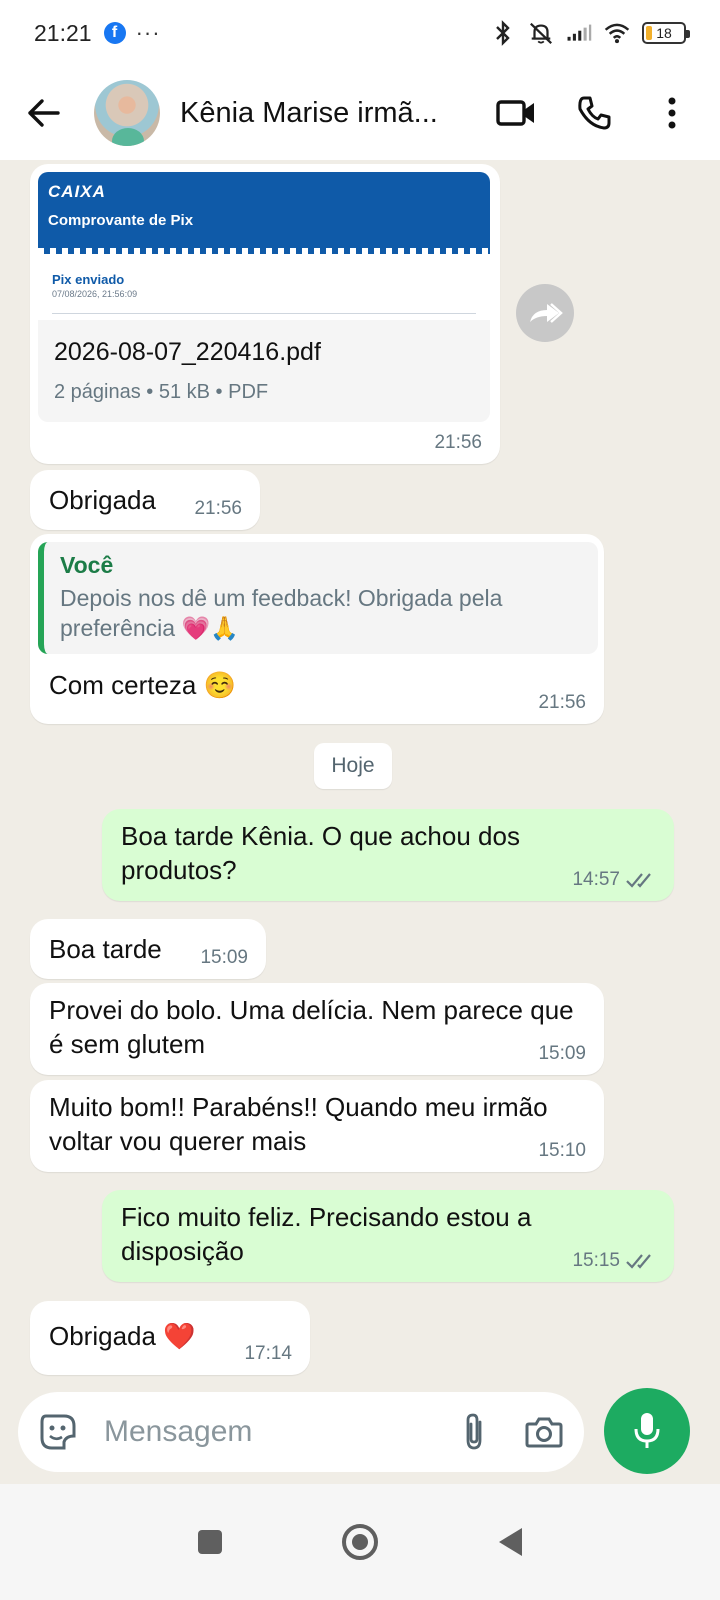  Describe the element at coordinates (510, 1542) in the screenshot. I see `back-icon` at that location.